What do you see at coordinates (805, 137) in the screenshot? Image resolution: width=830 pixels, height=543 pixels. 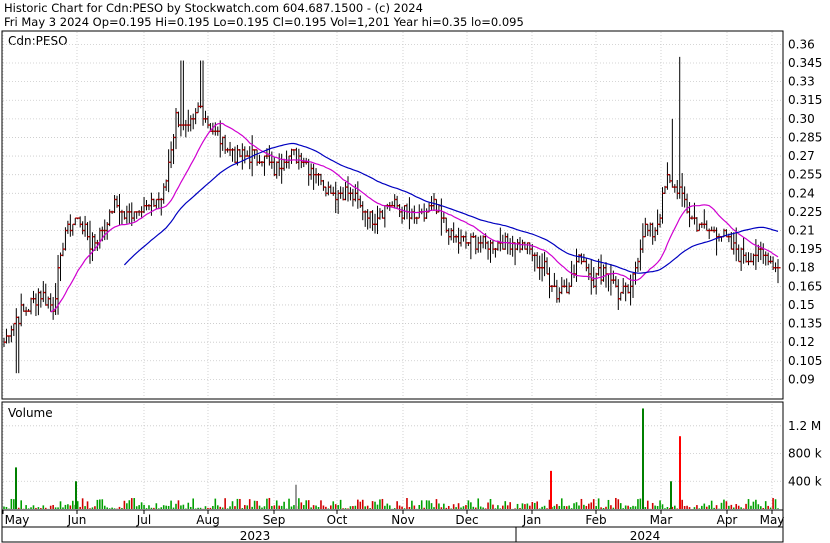 I see `price-y-tick-label: 0.285` at bounding box center [805, 137].